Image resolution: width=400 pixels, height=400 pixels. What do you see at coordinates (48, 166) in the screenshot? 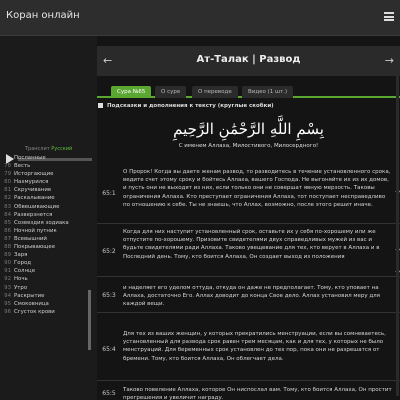
I see `list-item: 78 Весть` at bounding box center [48, 166].